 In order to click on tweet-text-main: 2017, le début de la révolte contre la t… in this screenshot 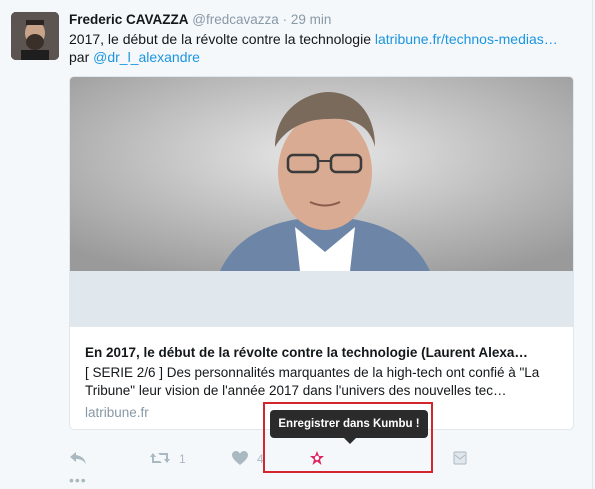, I will do `click(222, 39)`.